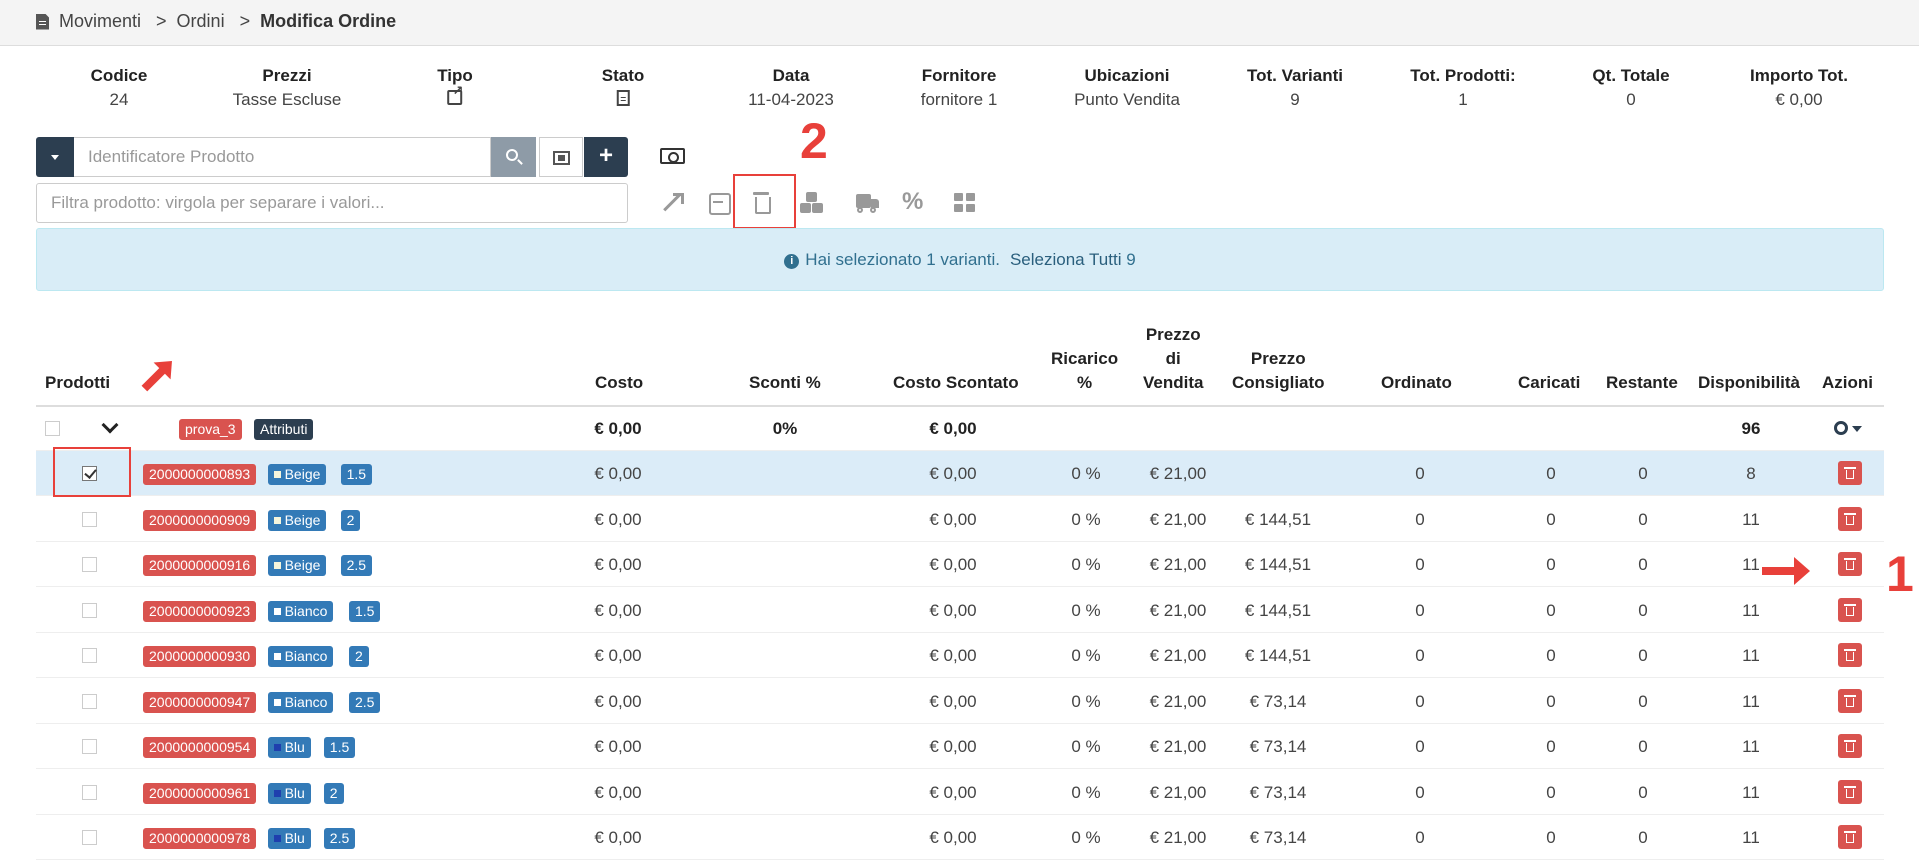 The image size is (1919, 862). I want to click on select-all-link: Seleziona Tutti 9, so click(1073, 259).